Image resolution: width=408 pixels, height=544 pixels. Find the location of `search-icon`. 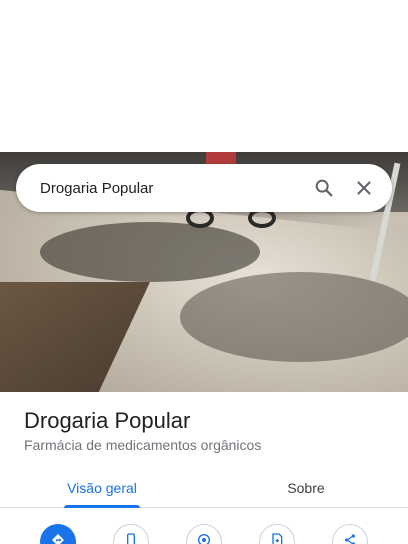

search-icon is located at coordinates (324, 188).